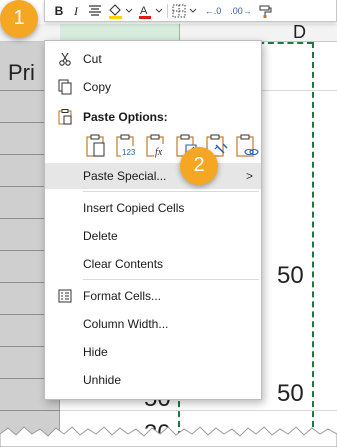 Image resolution: width=337 pixels, height=447 pixels. What do you see at coordinates (95, 352) in the screenshot?
I see `menu-item-label: Hide` at bounding box center [95, 352].